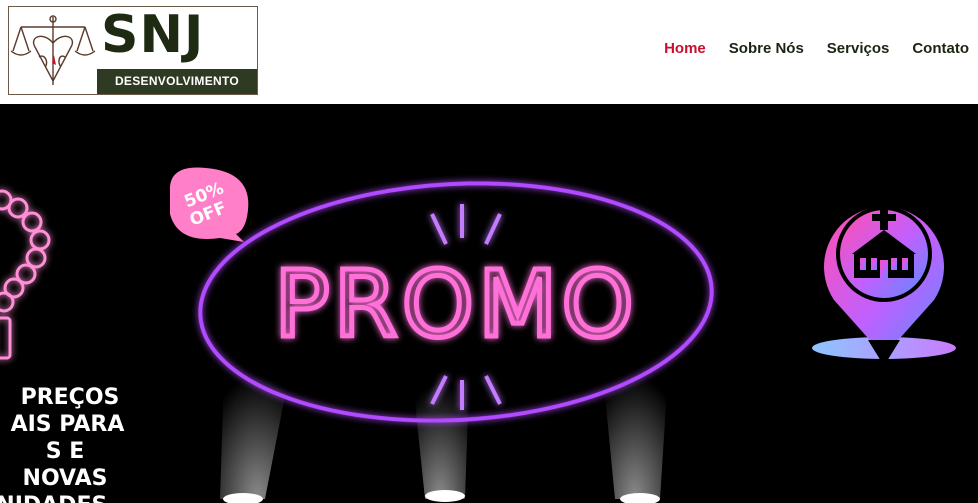 Image resolution: width=978 pixels, height=503 pixels. I want to click on promo-copy: PREÇOS AIS PARA S E NOVAS NIDADES., so click(62, 443).